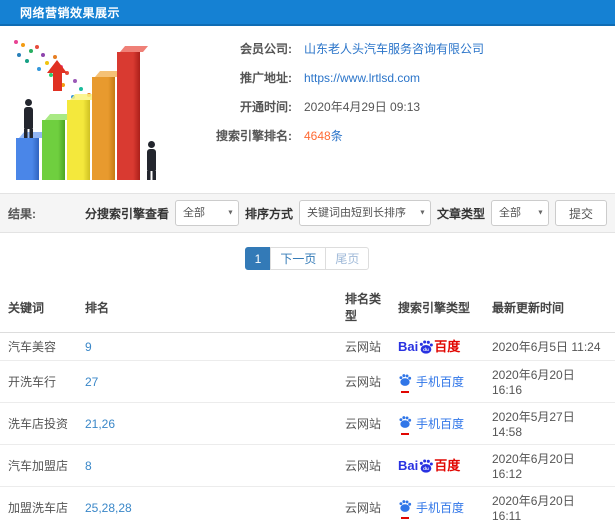 This screenshot has height=520, width=615. What do you see at coordinates (38, 503) in the screenshot?
I see `keyword-cell: 加盟洗车店` at bounding box center [38, 503].